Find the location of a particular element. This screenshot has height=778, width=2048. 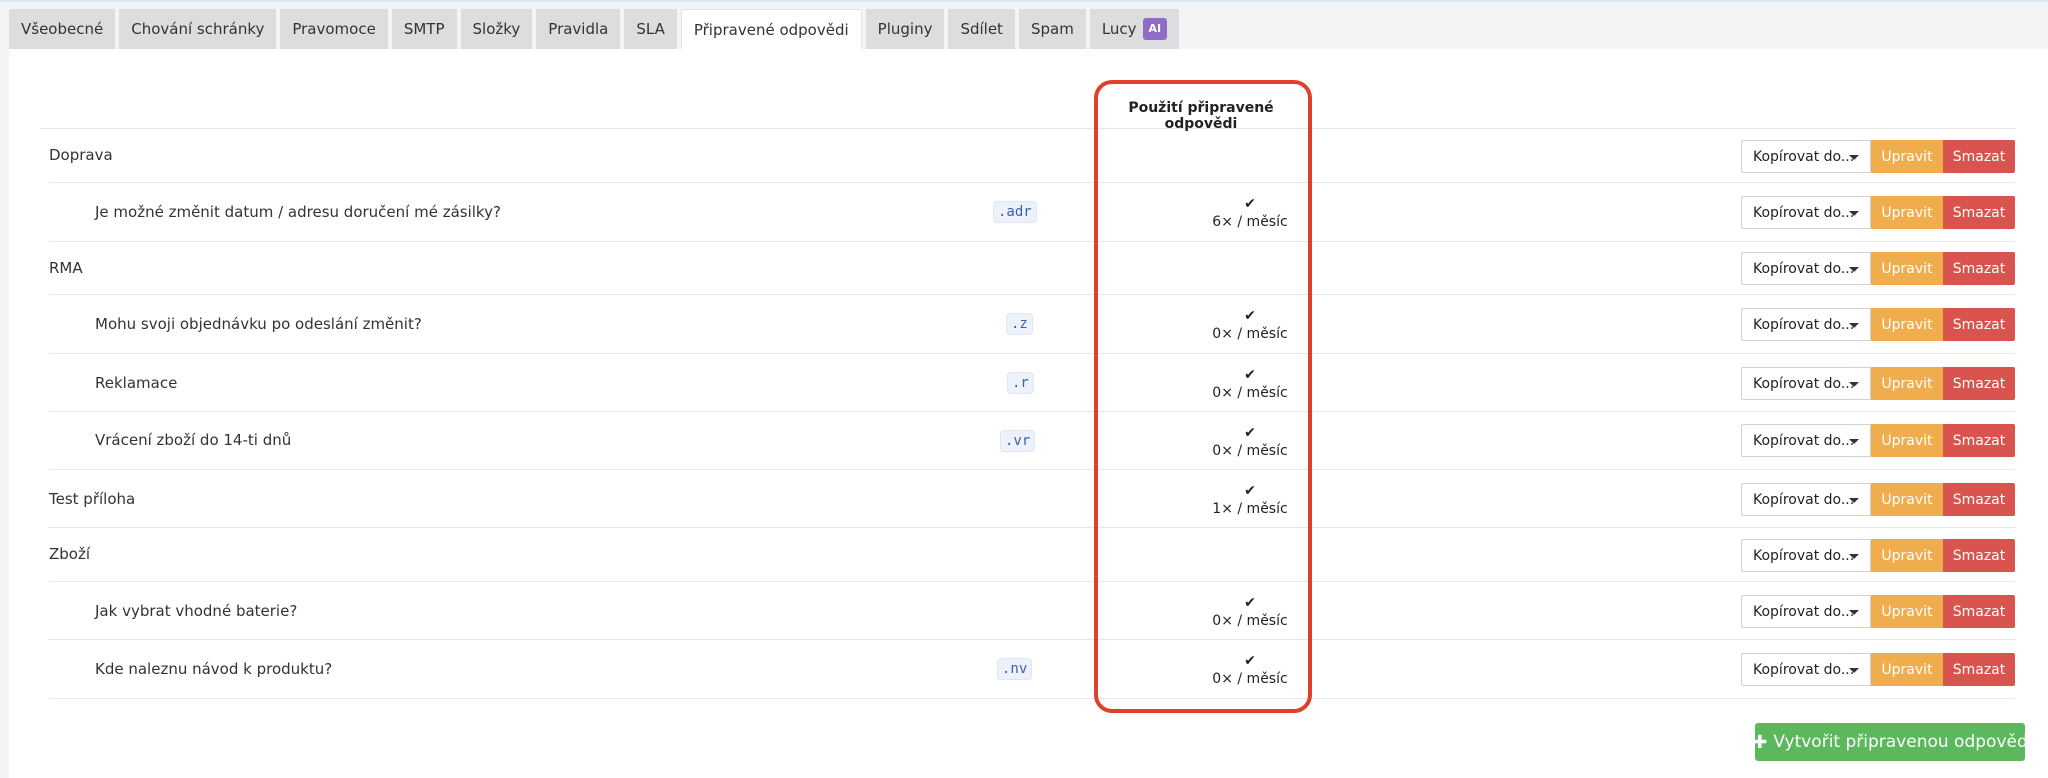

tab-sla: SLA is located at coordinates (650, 29).